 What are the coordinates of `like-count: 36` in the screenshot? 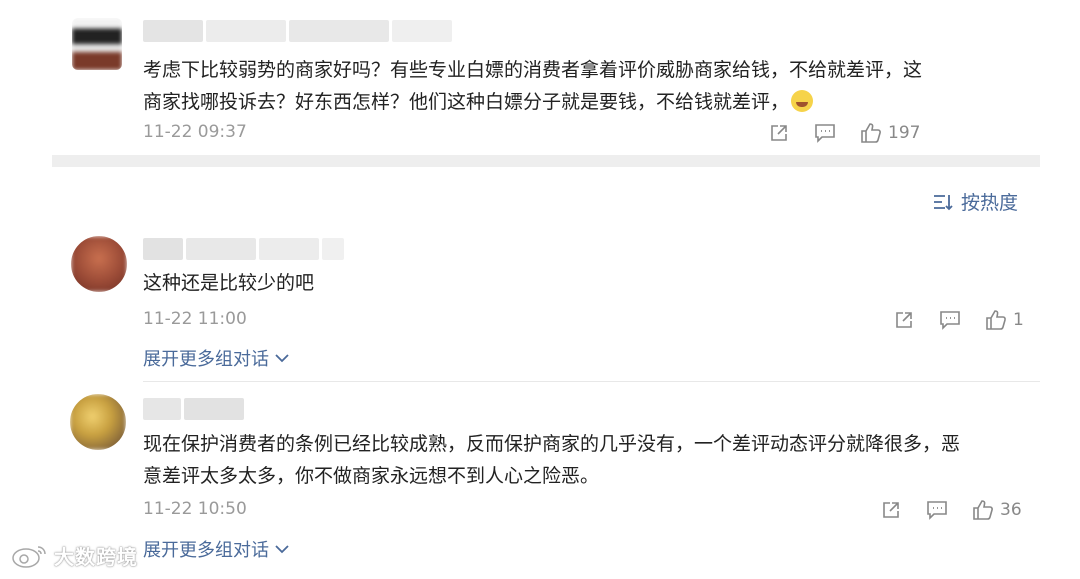 It's located at (1011, 510).